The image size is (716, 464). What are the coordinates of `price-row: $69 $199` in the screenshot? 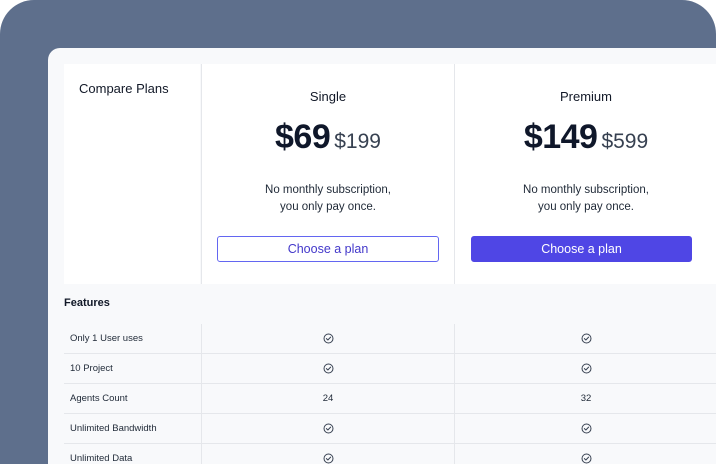 It's located at (328, 137).